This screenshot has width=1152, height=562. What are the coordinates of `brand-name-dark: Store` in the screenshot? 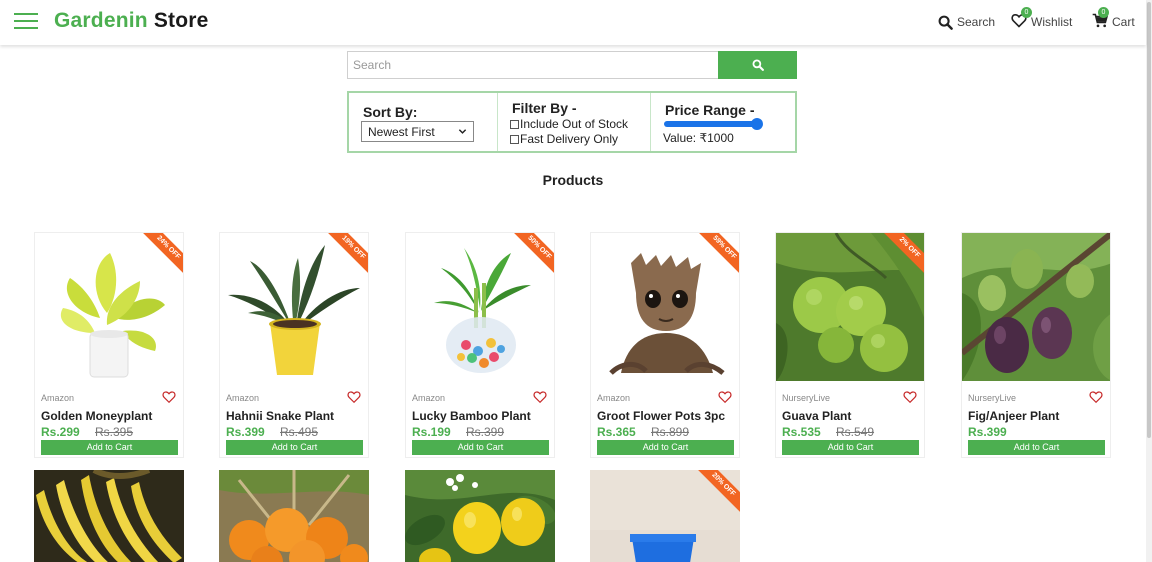 It's located at (181, 20).